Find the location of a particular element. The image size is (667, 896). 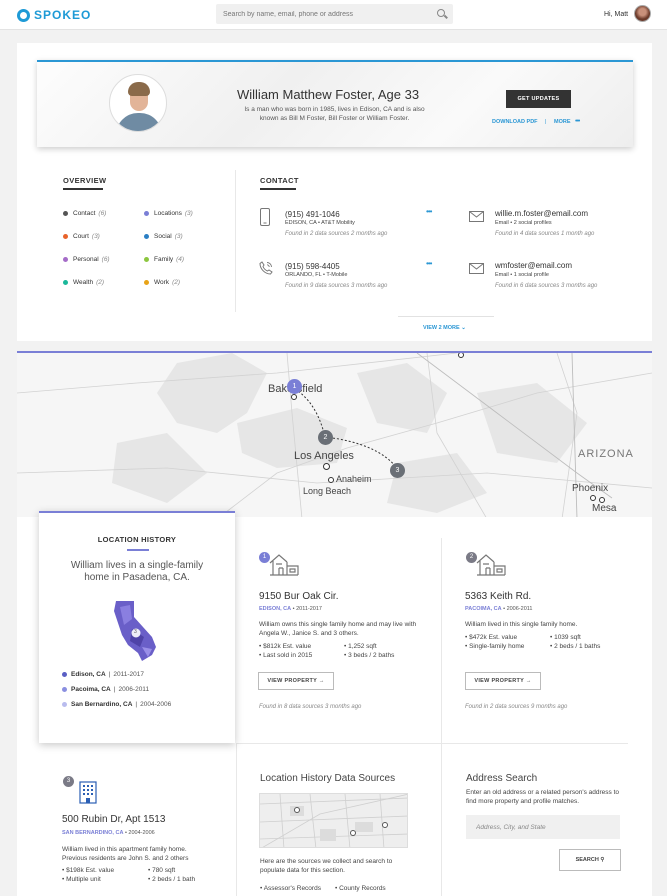

mobile-phone-icon is located at coordinates (265, 217).